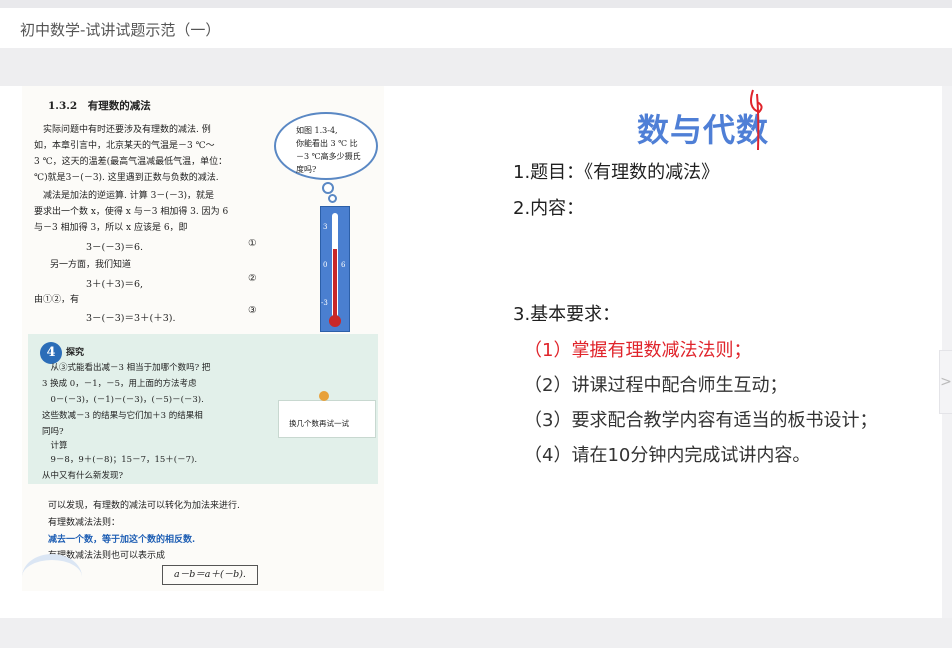 The width and height of the screenshot is (952, 648). Describe the element at coordinates (120, 30) in the screenshot. I see `page-title: 初中数学-试讲试题示范（一）` at that location.